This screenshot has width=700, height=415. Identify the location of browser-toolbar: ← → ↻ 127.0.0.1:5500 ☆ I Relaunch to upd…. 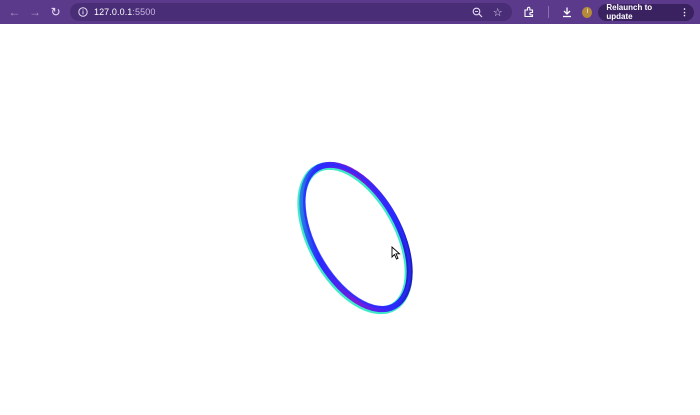
(350, 12).